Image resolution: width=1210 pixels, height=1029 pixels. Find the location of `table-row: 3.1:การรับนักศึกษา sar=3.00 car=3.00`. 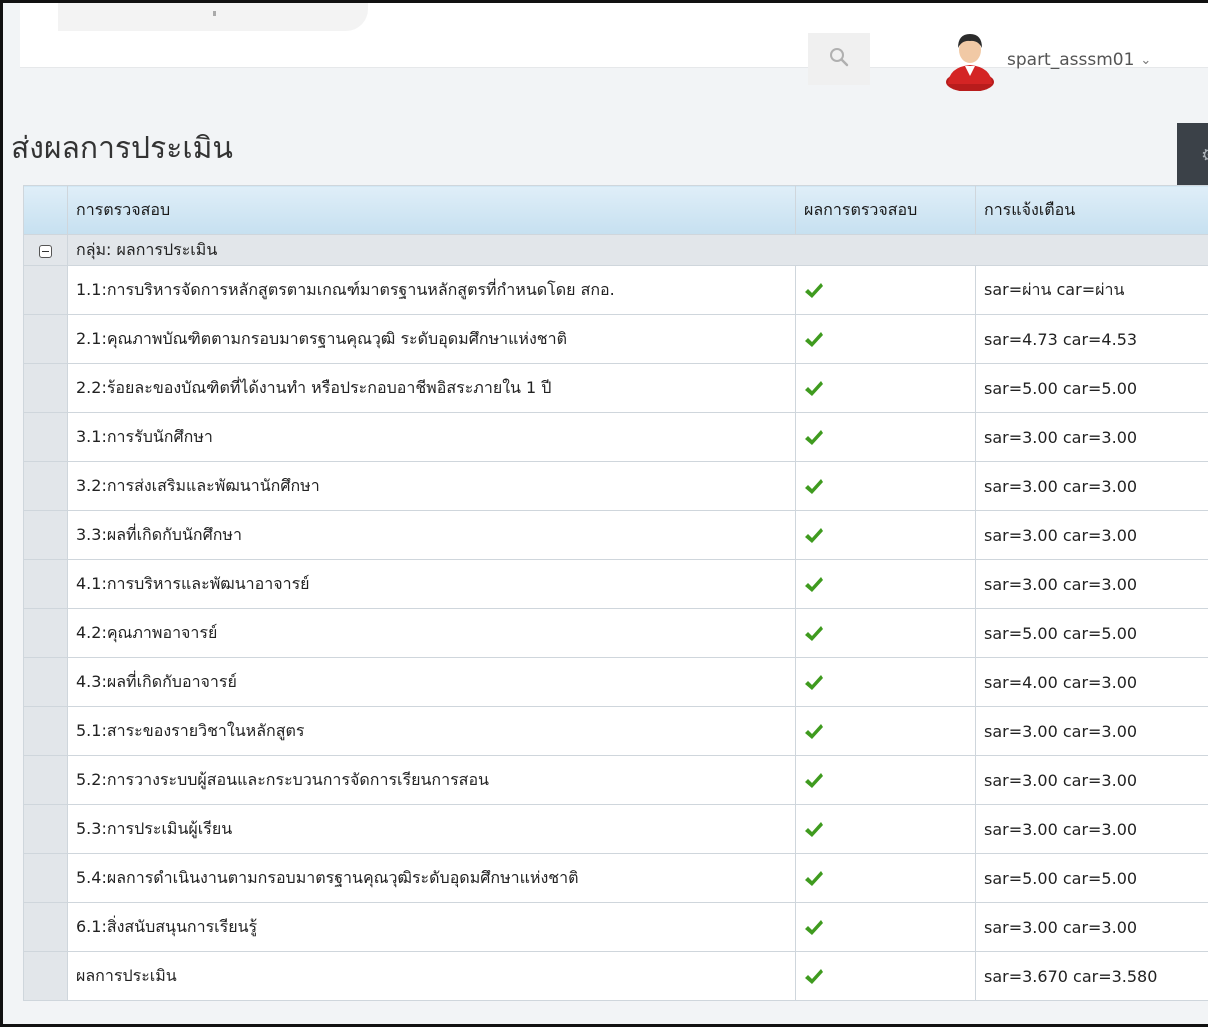

table-row: 3.1:การรับนักศึกษา sar=3.00 car=3.00 is located at coordinates (615, 437).